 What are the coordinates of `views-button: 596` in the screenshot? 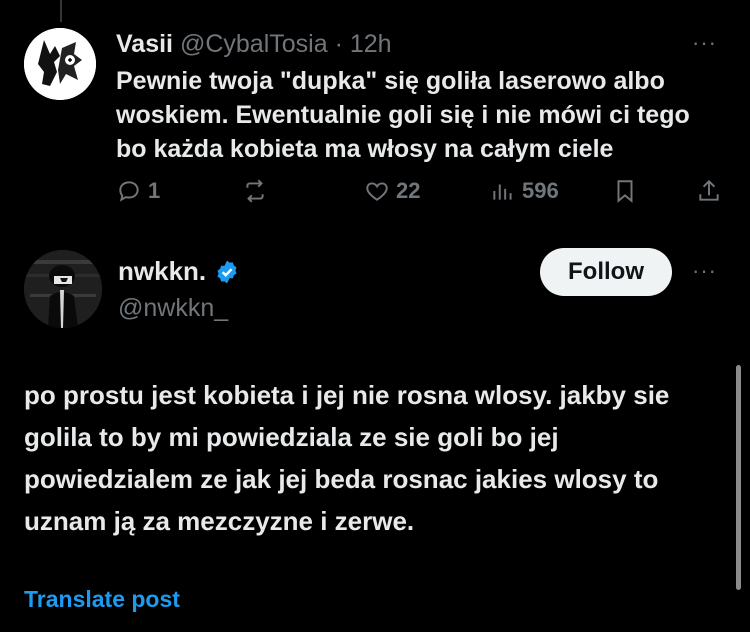 It's located at (524, 191).